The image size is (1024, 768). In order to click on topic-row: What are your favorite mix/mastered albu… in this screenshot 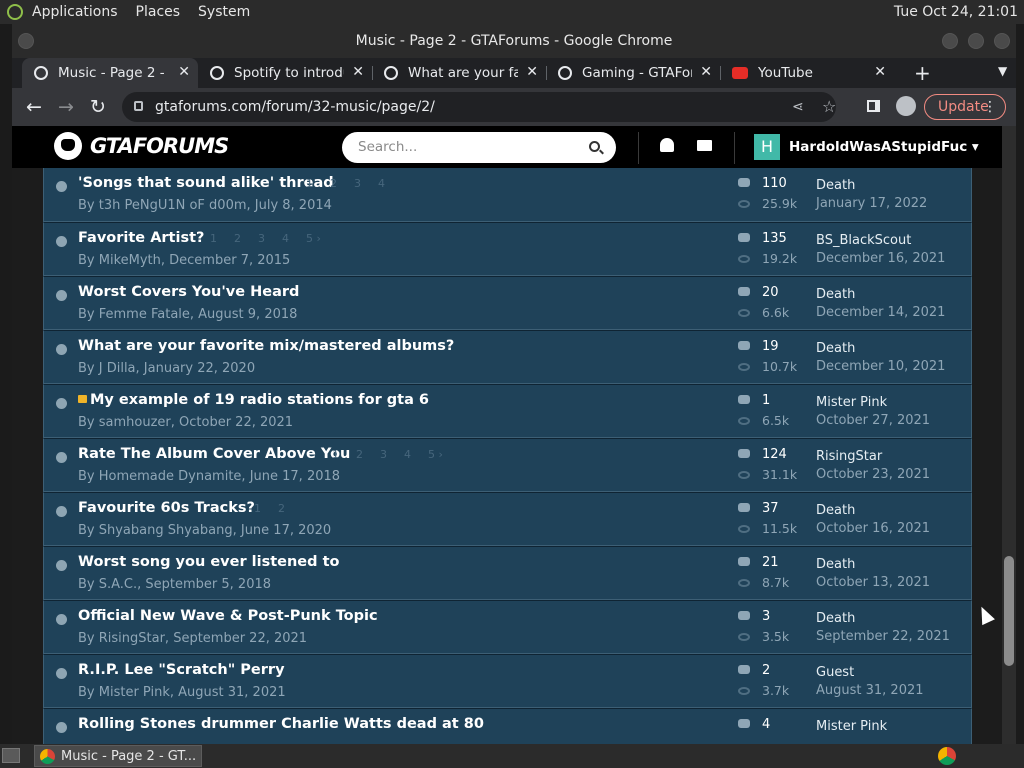, I will do `click(507, 357)`.